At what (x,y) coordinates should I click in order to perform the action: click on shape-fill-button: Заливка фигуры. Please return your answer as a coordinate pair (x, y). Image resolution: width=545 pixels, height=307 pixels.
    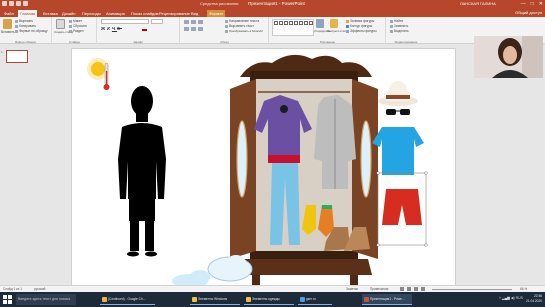
    Looking at the image, I should click on (360, 21).